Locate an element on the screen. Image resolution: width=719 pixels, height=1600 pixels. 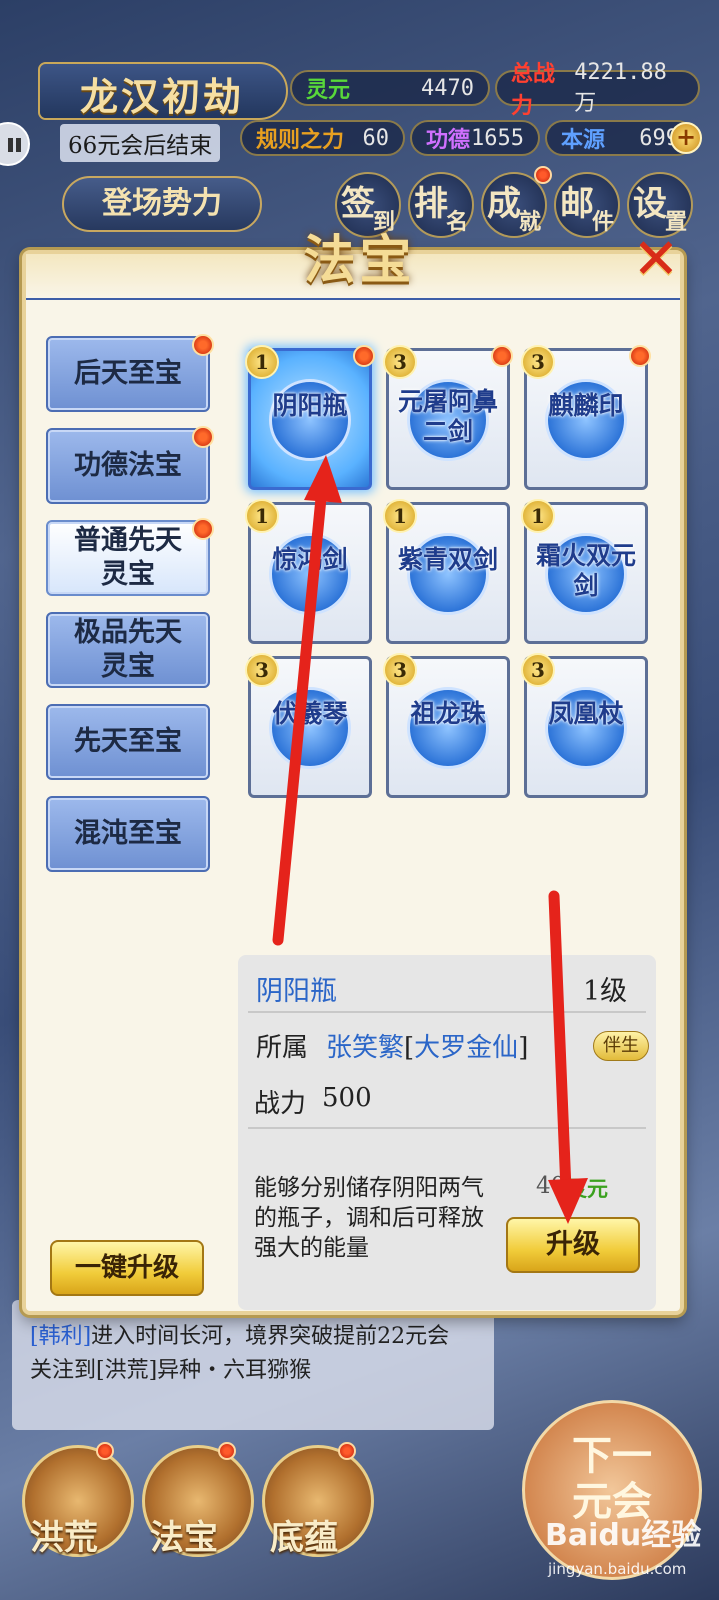
owner-name: 张笑繁 is located at coordinates (365, 1048).